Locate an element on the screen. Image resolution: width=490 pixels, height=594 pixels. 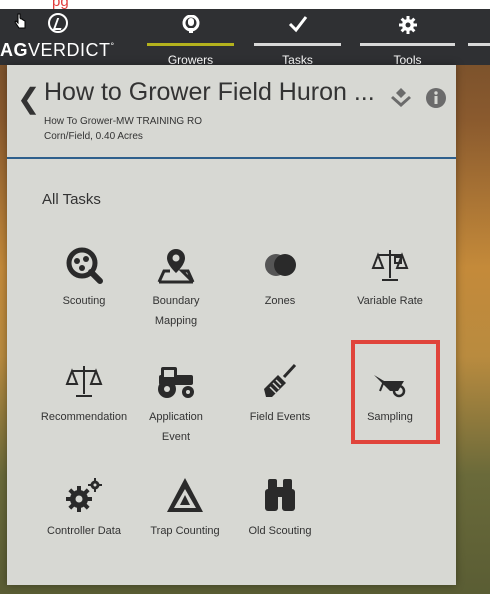
tab-tools: Tools is located at coordinates (407, 38).